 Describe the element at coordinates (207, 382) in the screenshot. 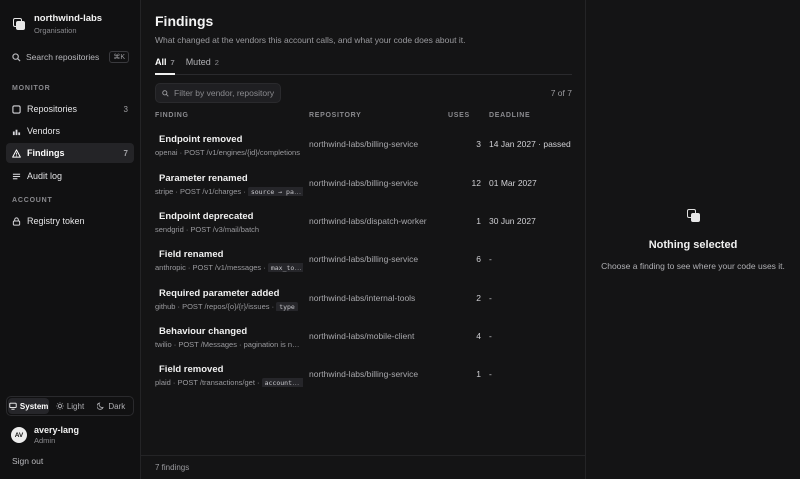

I see `finding-endpoint: plaid · POST /transactions/get ·` at that location.